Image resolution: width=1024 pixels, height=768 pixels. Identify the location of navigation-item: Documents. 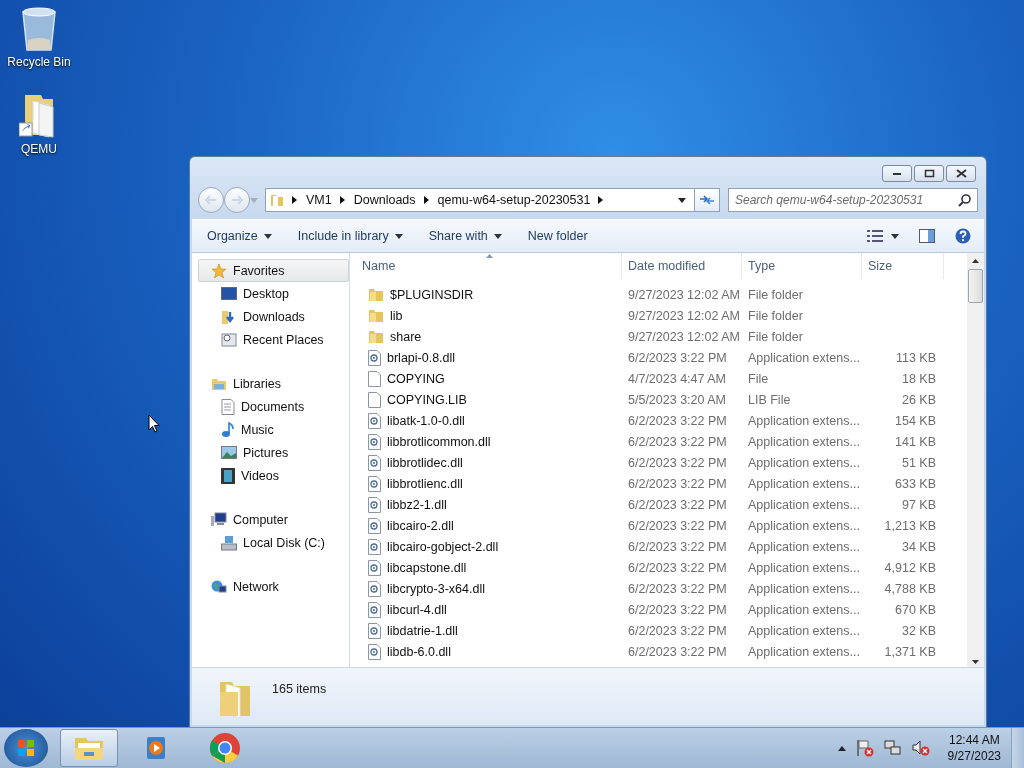
(273, 406).